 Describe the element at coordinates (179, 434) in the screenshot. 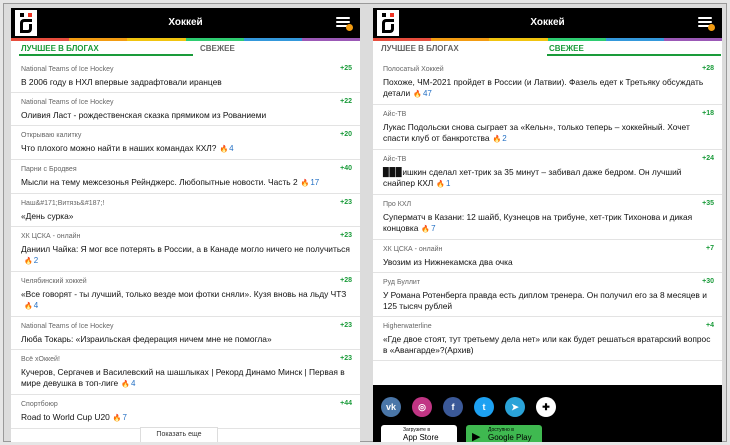

I see `show-more-button: Показать еще` at that location.